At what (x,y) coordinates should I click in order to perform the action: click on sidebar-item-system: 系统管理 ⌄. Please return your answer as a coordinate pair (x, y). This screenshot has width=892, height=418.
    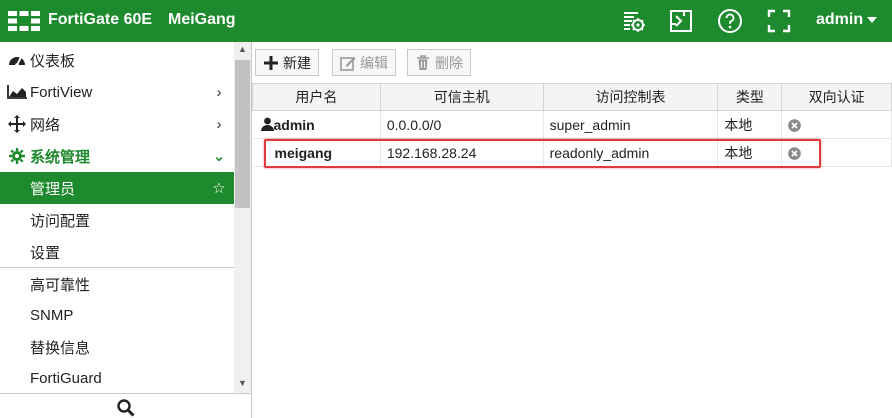
    Looking at the image, I should click on (117, 156).